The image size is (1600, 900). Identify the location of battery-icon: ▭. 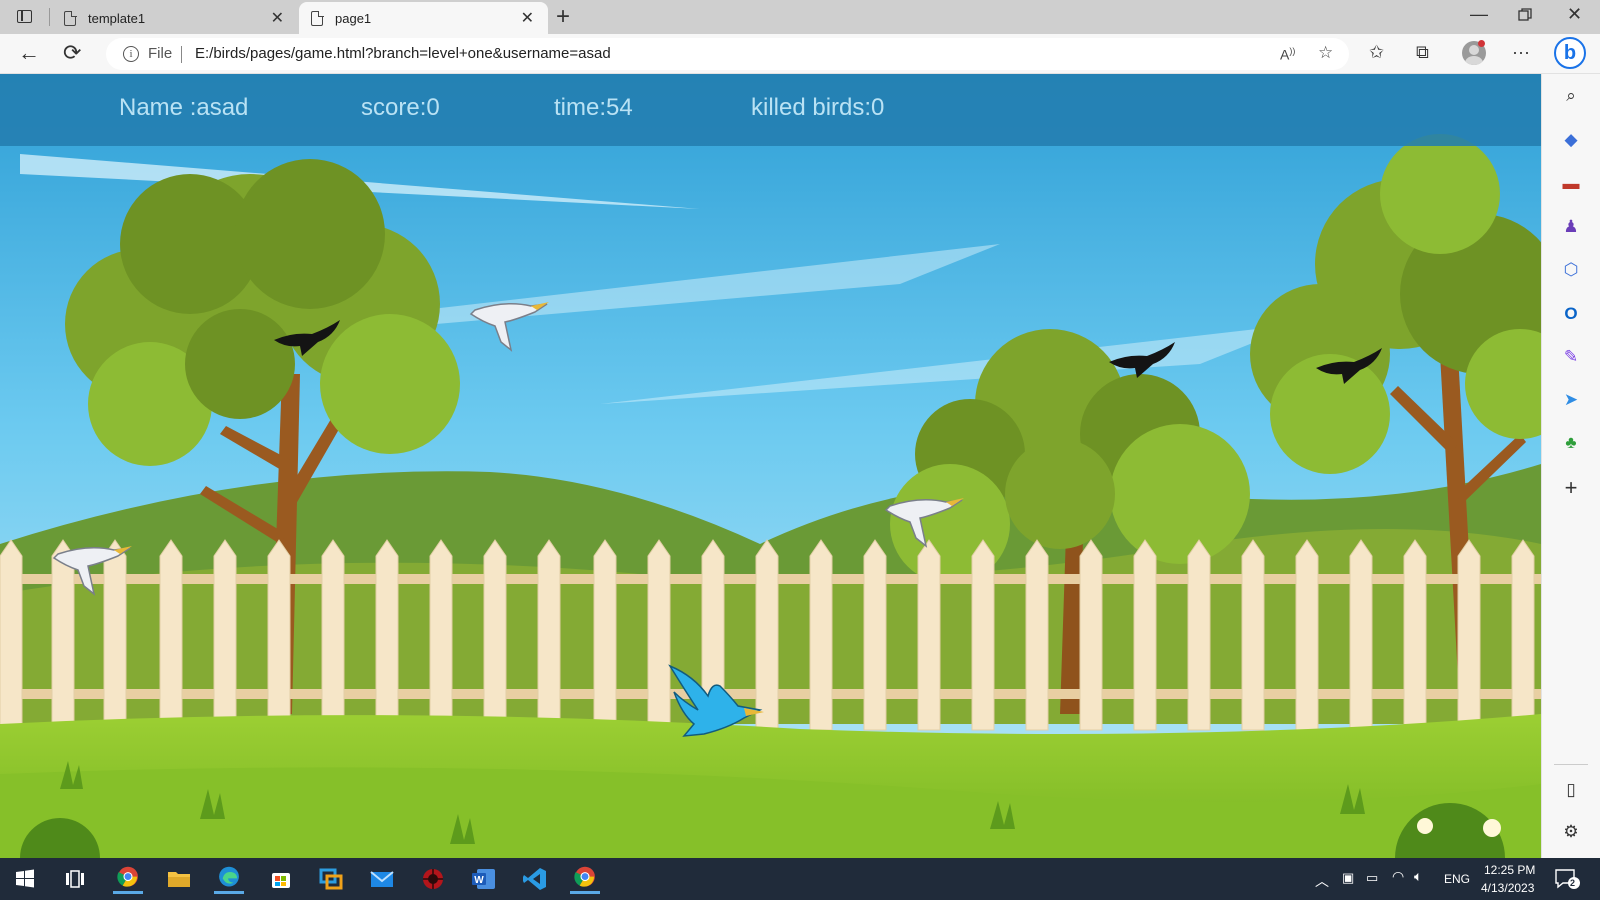
(1372, 878).